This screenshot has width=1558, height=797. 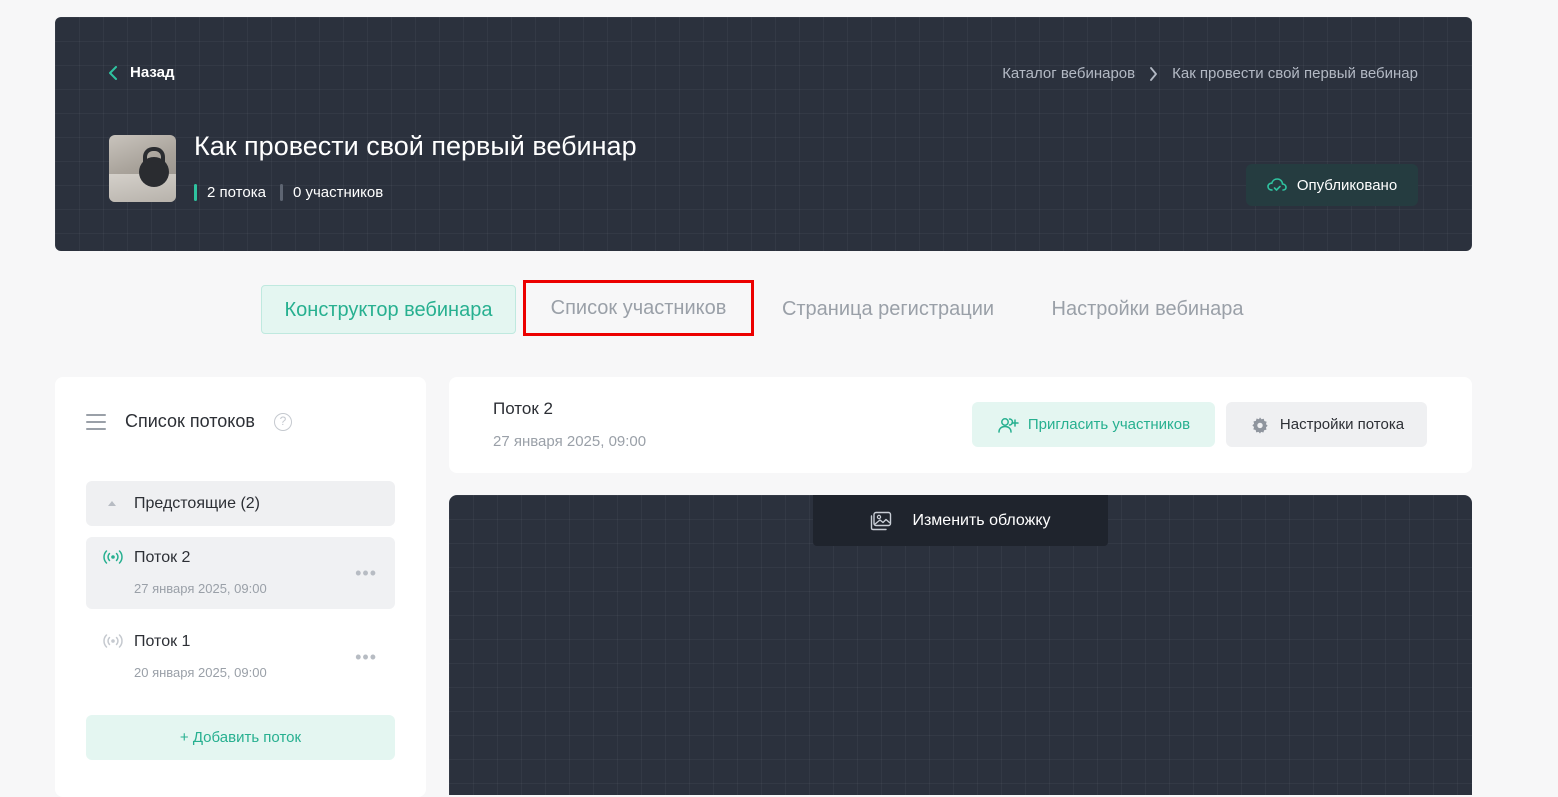 What do you see at coordinates (197, 503) in the screenshot?
I see `upcoming-group-label: Предстоящие (2)` at bounding box center [197, 503].